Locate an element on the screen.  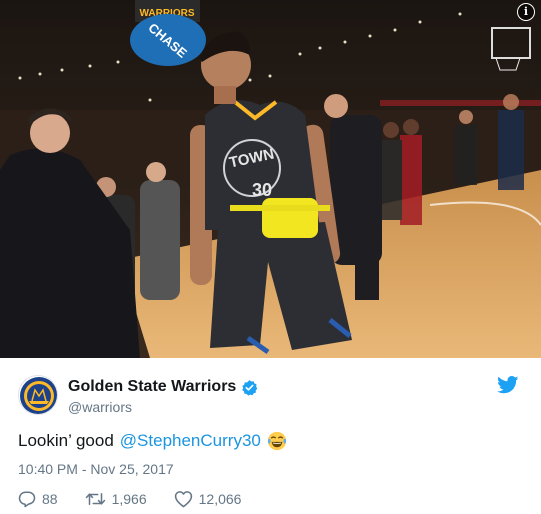
like-button: 12,066 is located at coordinates (208, 499).